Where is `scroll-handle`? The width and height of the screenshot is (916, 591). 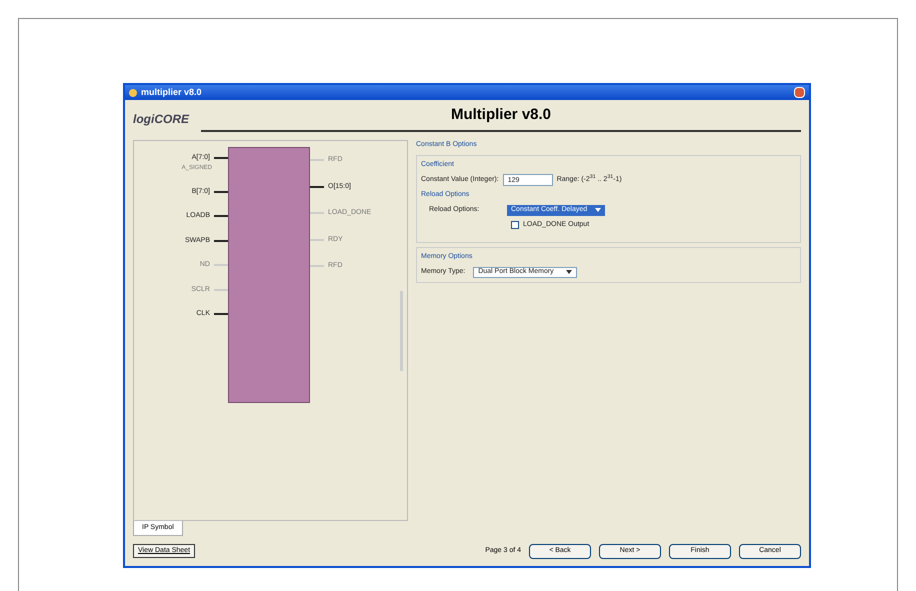 scroll-handle is located at coordinates (401, 331).